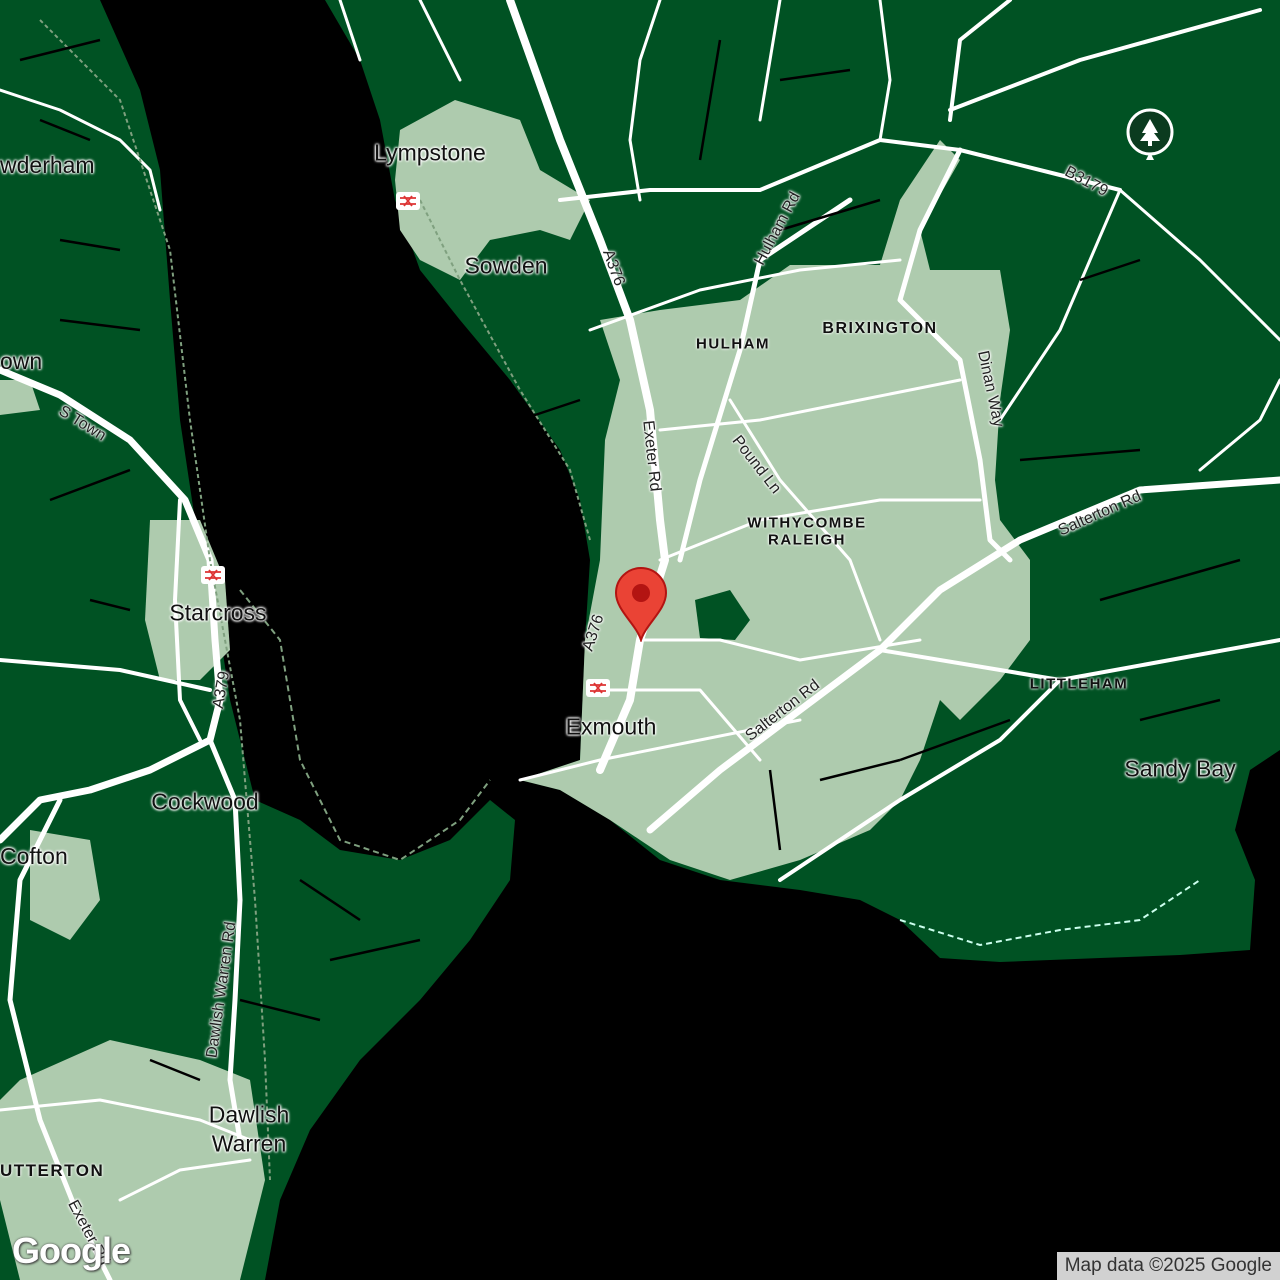 This screenshot has width=1280, height=1280. What do you see at coordinates (52, 1171) in the screenshot?
I see `place-label-cutterton: UTTERTON` at bounding box center [52, 1171].